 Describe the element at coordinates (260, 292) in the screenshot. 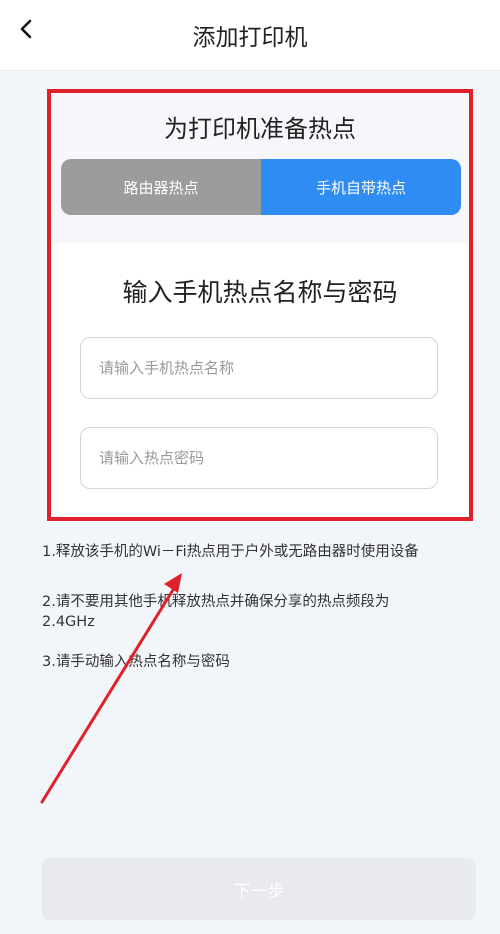

I see `form-title: 输入手机热点名称与密码` at that location.